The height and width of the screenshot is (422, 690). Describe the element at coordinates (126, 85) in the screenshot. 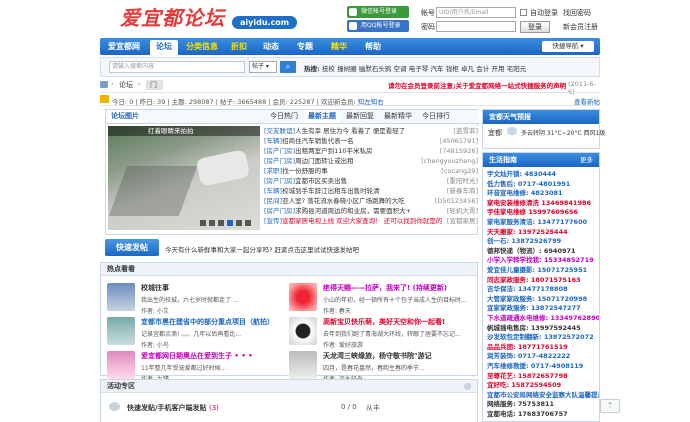

I see `breadcrumb-forum: 论坛` at that location.